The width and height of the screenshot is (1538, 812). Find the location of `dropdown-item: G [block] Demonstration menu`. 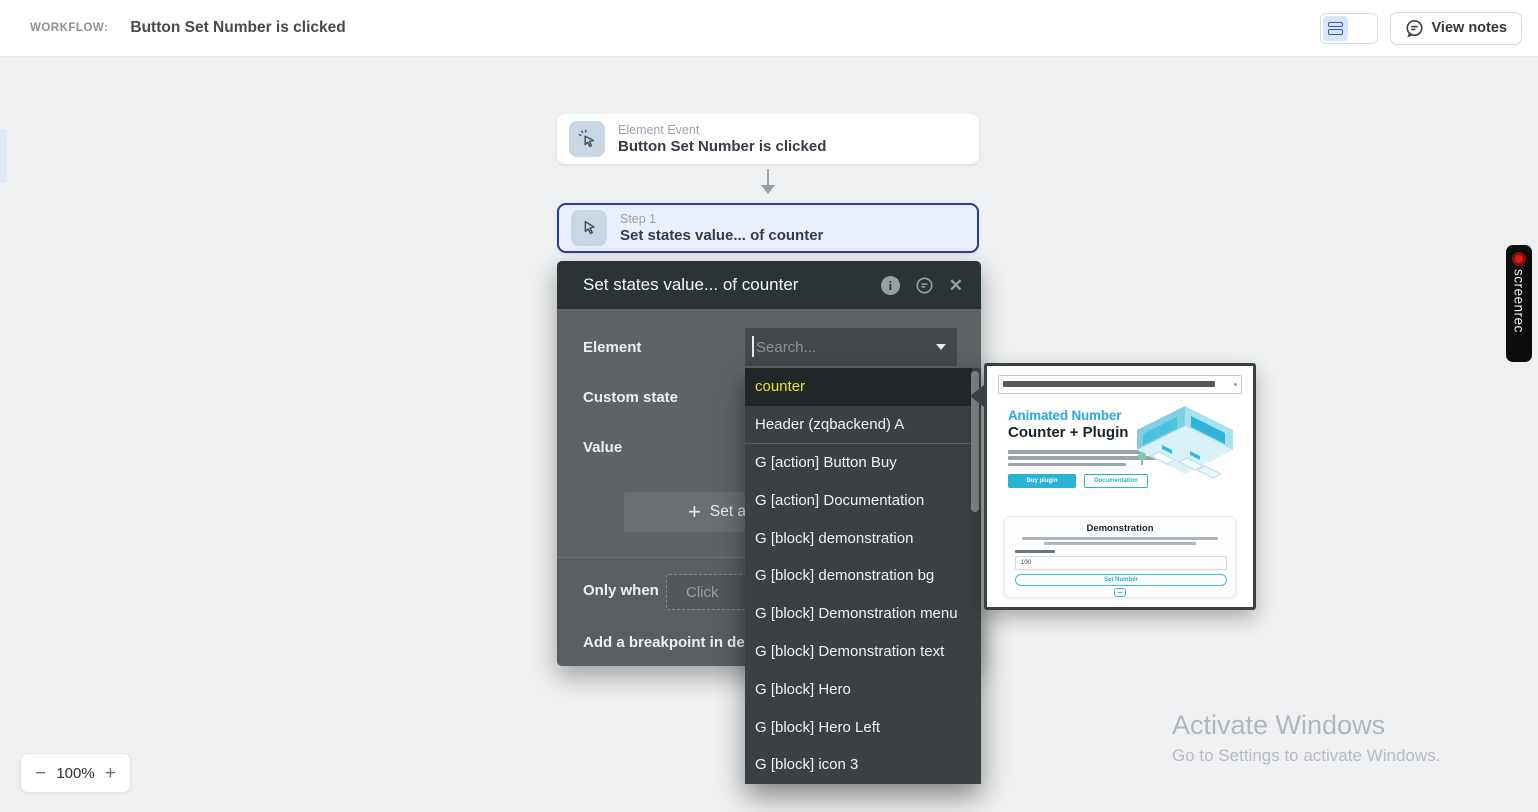

dropdown-item: G [block] Demonstration menu is located at coordinates (858, 614).